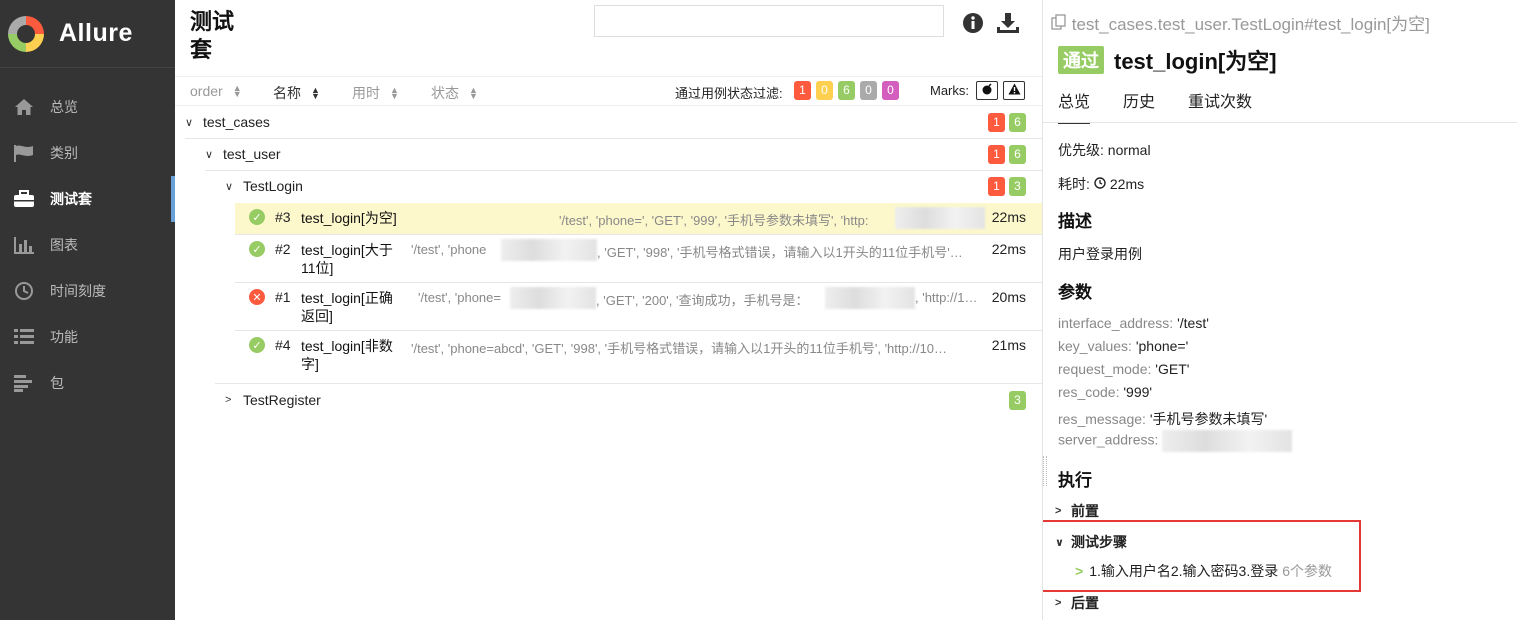 This screenshot has width=1517, height=620. I want to click on param-value: '/test', so click(1193, 323).